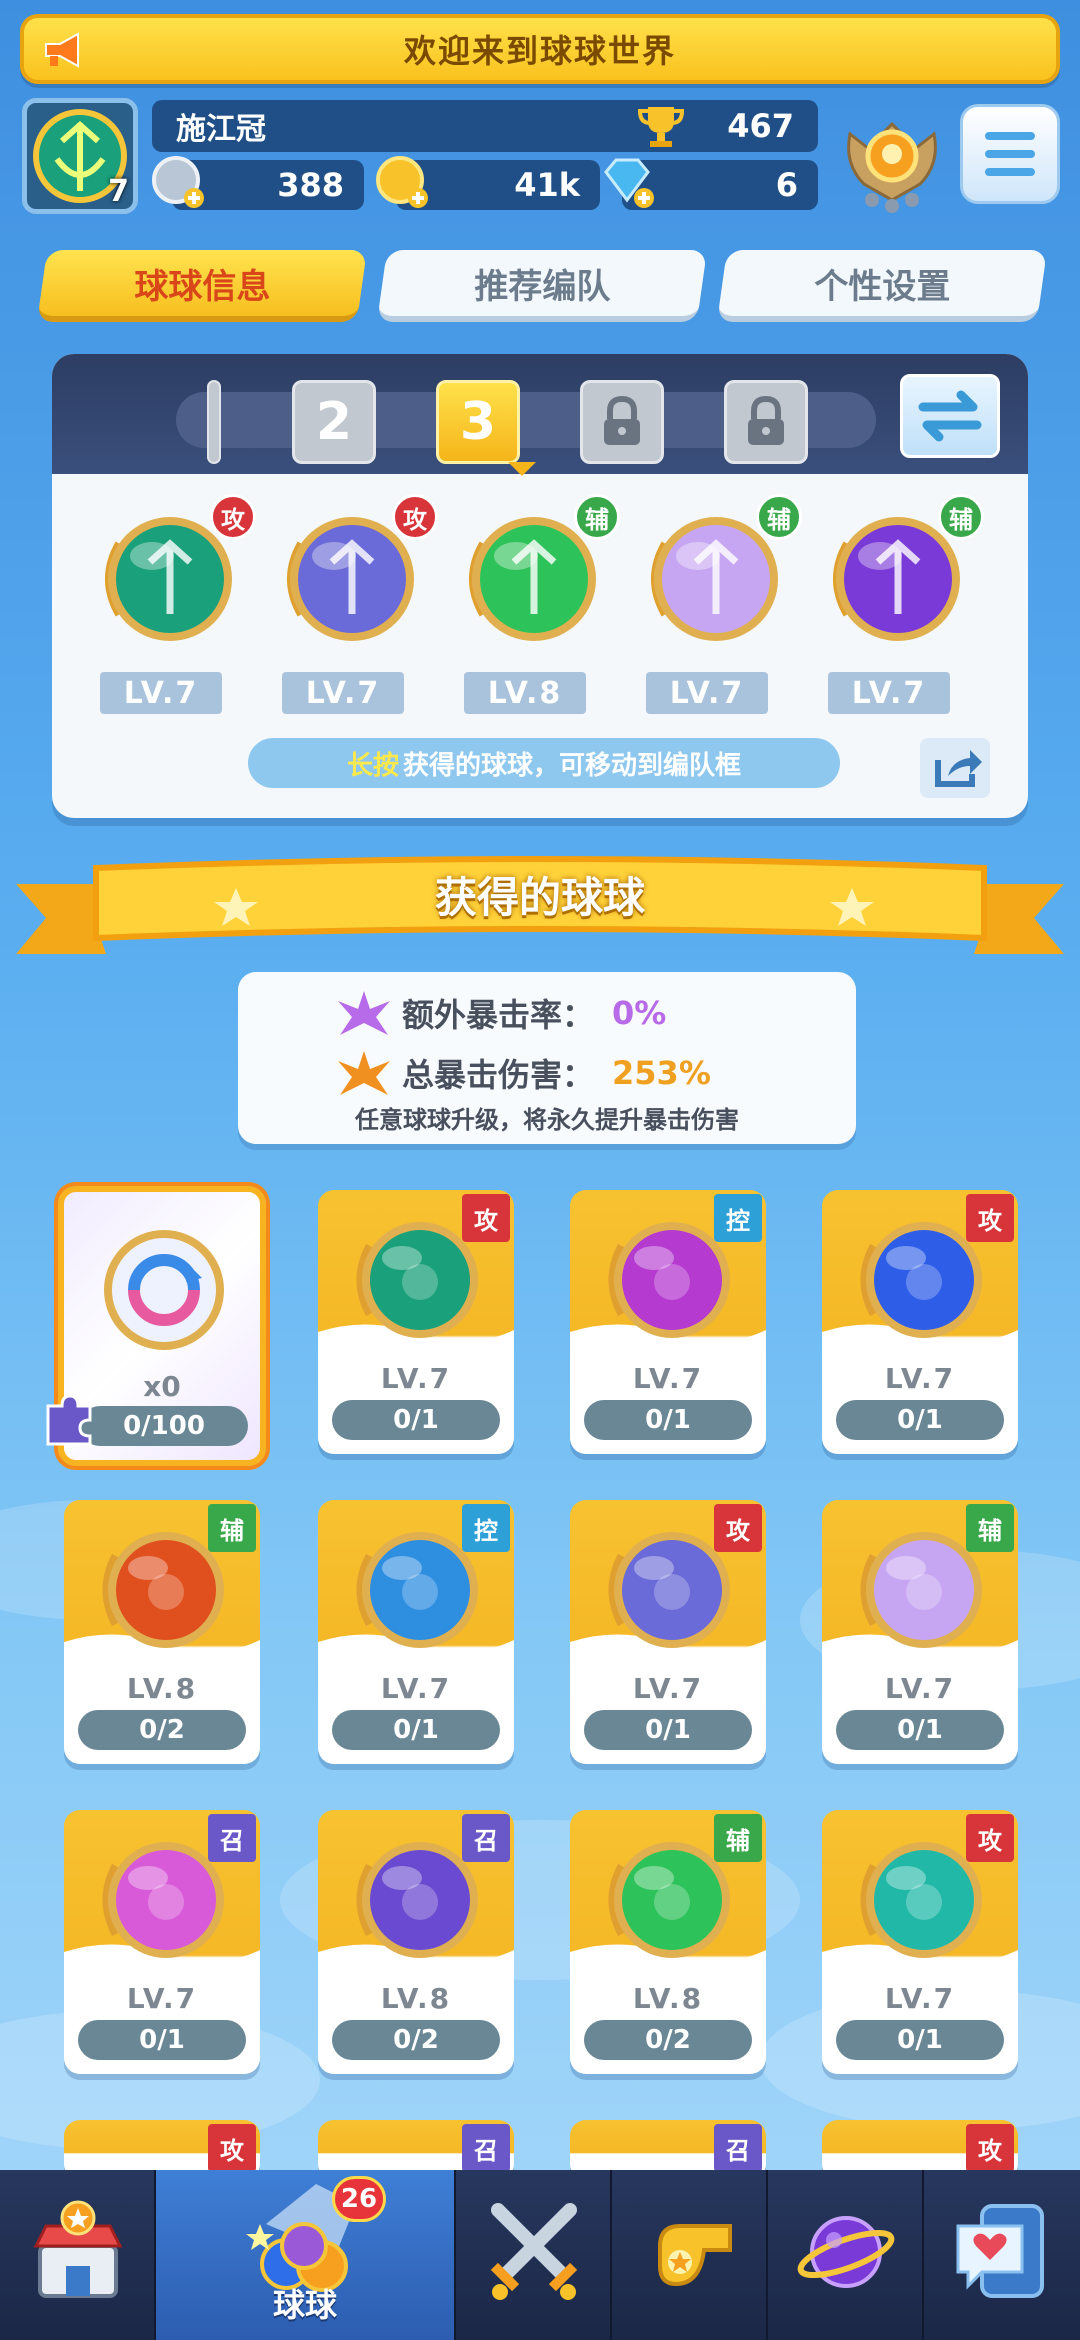 Image resolution: width=1080 pixels, height=2340 pixels. I want to click on team-slot-3: 3, so click(478, 422).